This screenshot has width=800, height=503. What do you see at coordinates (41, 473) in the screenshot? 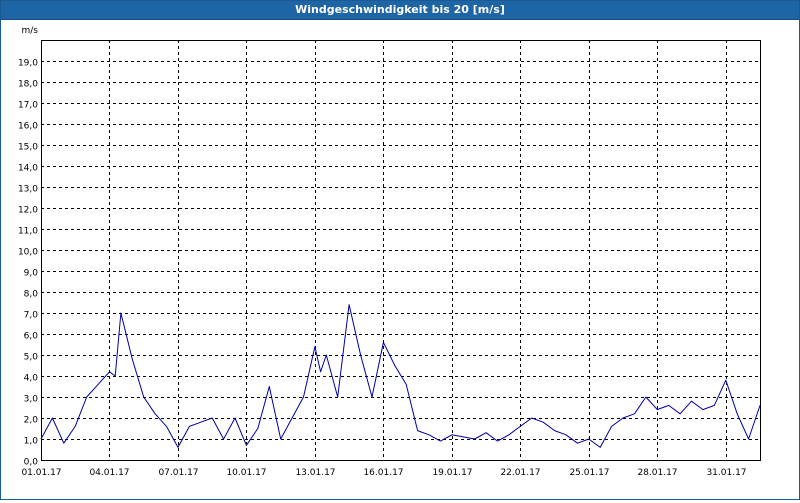
I see `x-tick-label: 01.01.17` at bounding box center [41, 473].